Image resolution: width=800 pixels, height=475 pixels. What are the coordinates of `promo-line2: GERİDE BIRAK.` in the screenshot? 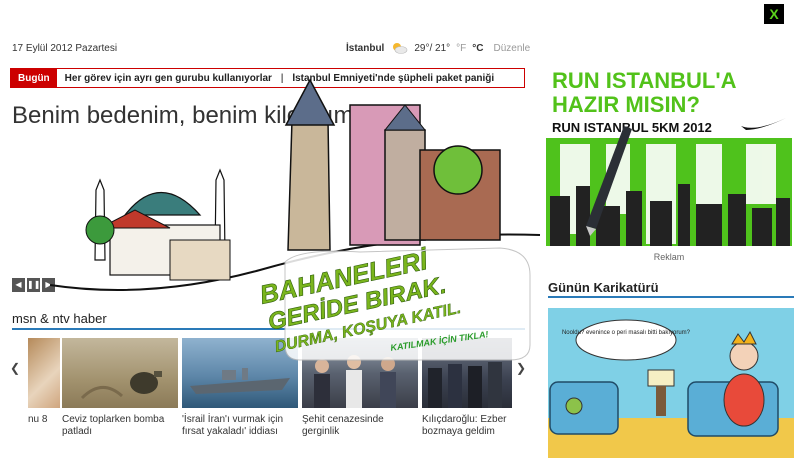 It's located at (357, 304).